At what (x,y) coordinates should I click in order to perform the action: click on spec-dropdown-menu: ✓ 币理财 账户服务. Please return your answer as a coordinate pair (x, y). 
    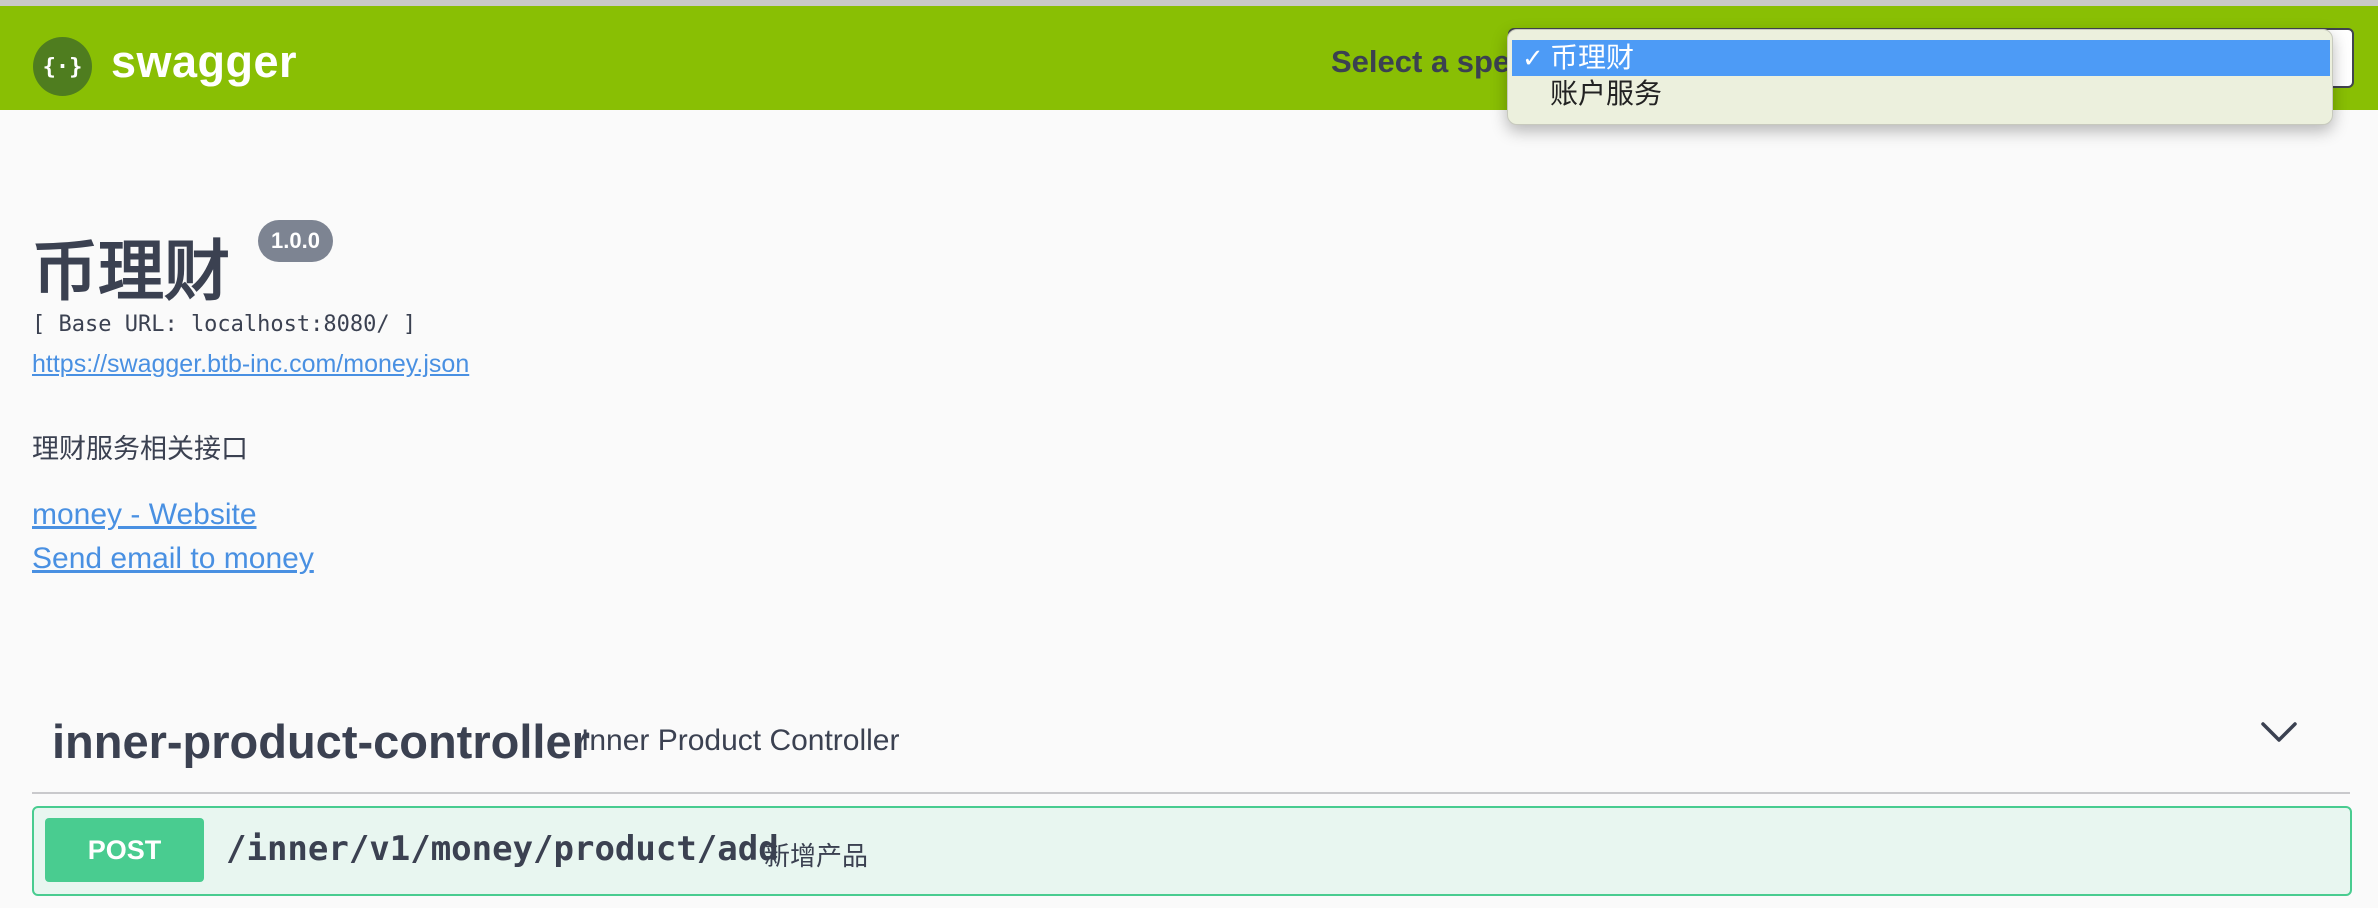
    Looking at the image, I should click on (1920, 77).